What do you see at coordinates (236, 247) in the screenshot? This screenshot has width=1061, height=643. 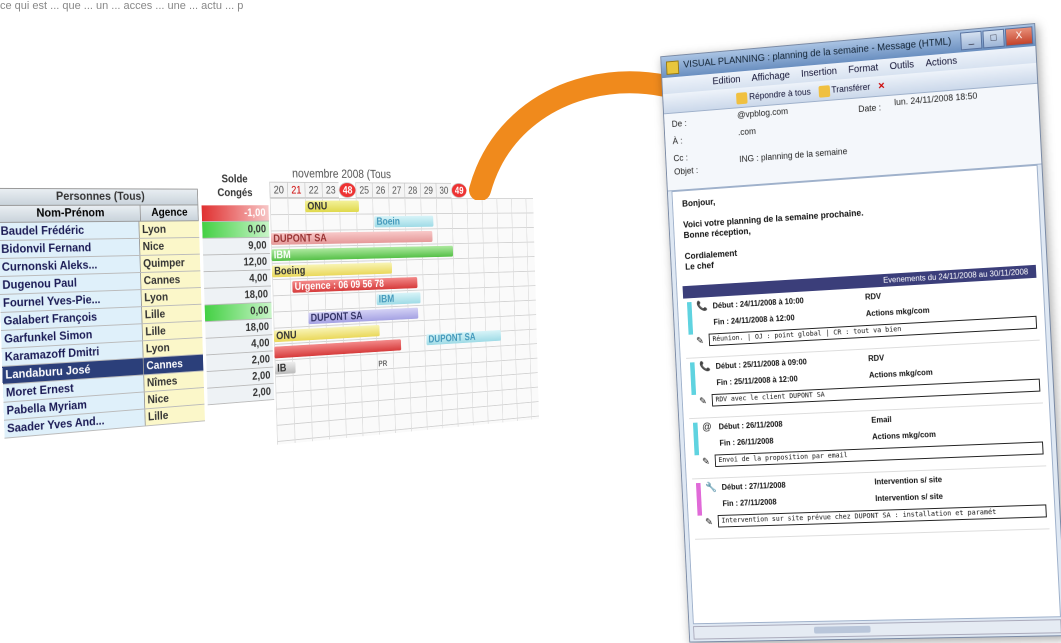 I see `leave-balance-value: 9,00` at bounding box center [236, 247].